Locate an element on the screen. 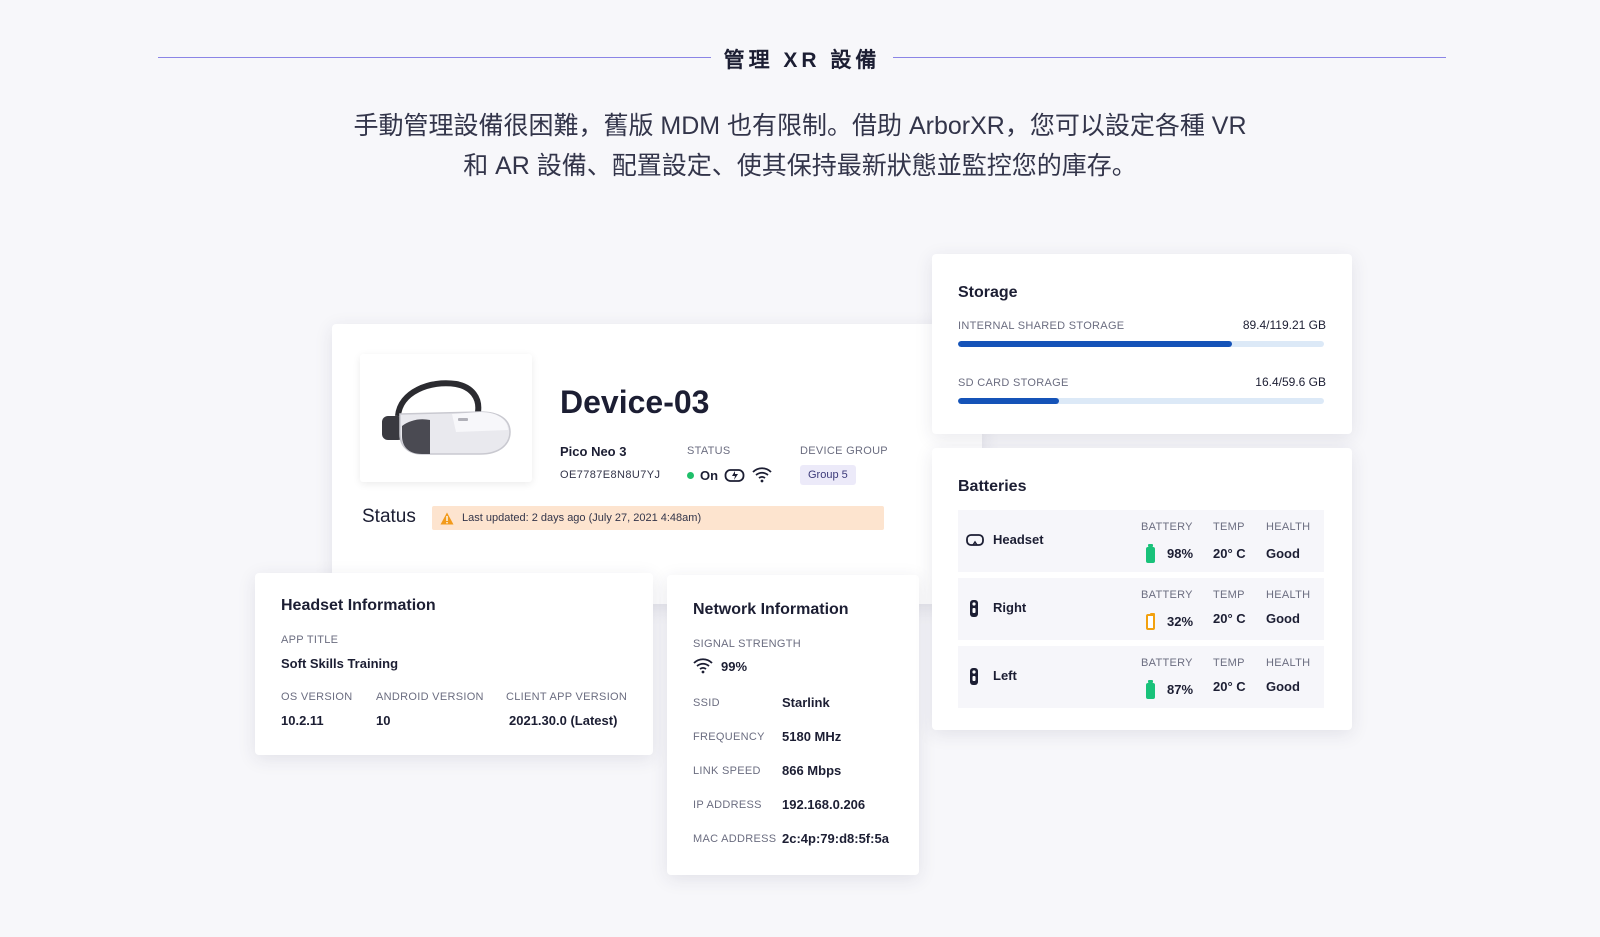  network-row-value: 5180 MHz is located at coordinates (812, 736).